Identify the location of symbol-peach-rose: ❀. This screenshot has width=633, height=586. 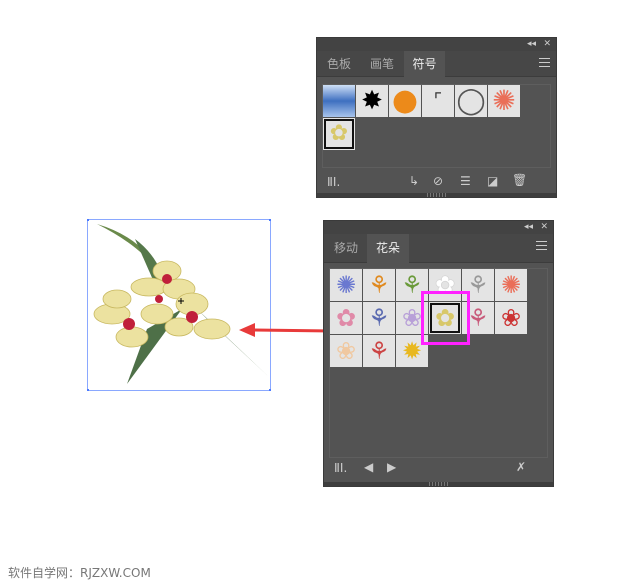
(346, 351).